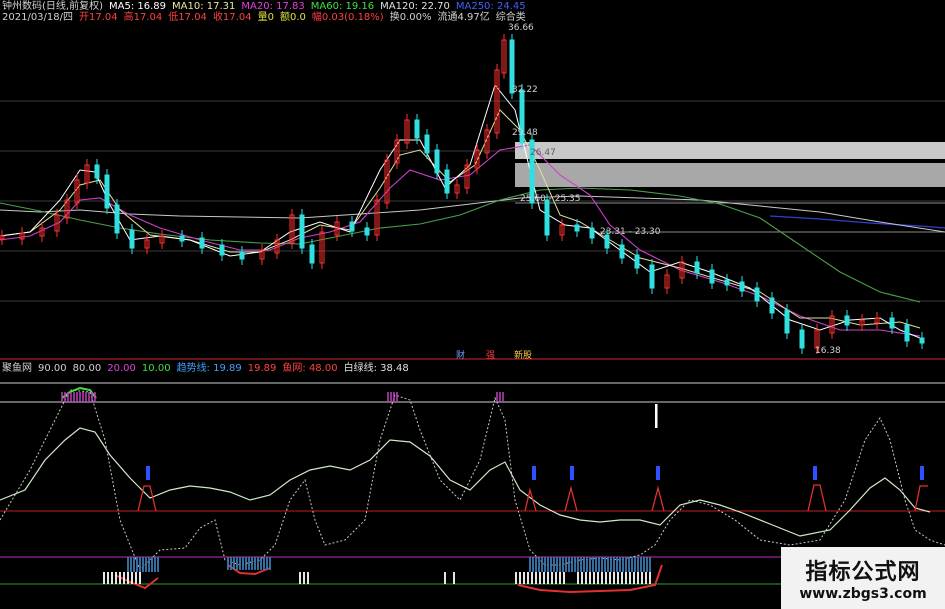 The width and height of the screenshot is (945, 609). I want to click on indicator-legend-item-1: 80.00, so click(87, 368).